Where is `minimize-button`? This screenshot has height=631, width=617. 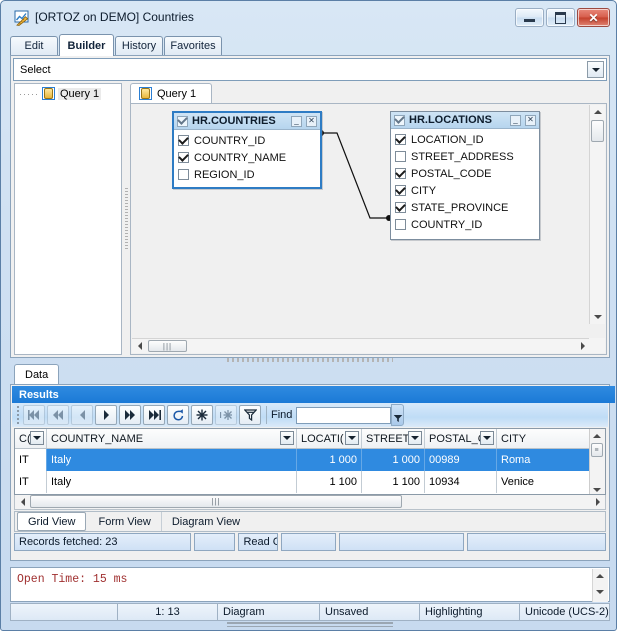
minimize-button is located at coordinates (529, 17).